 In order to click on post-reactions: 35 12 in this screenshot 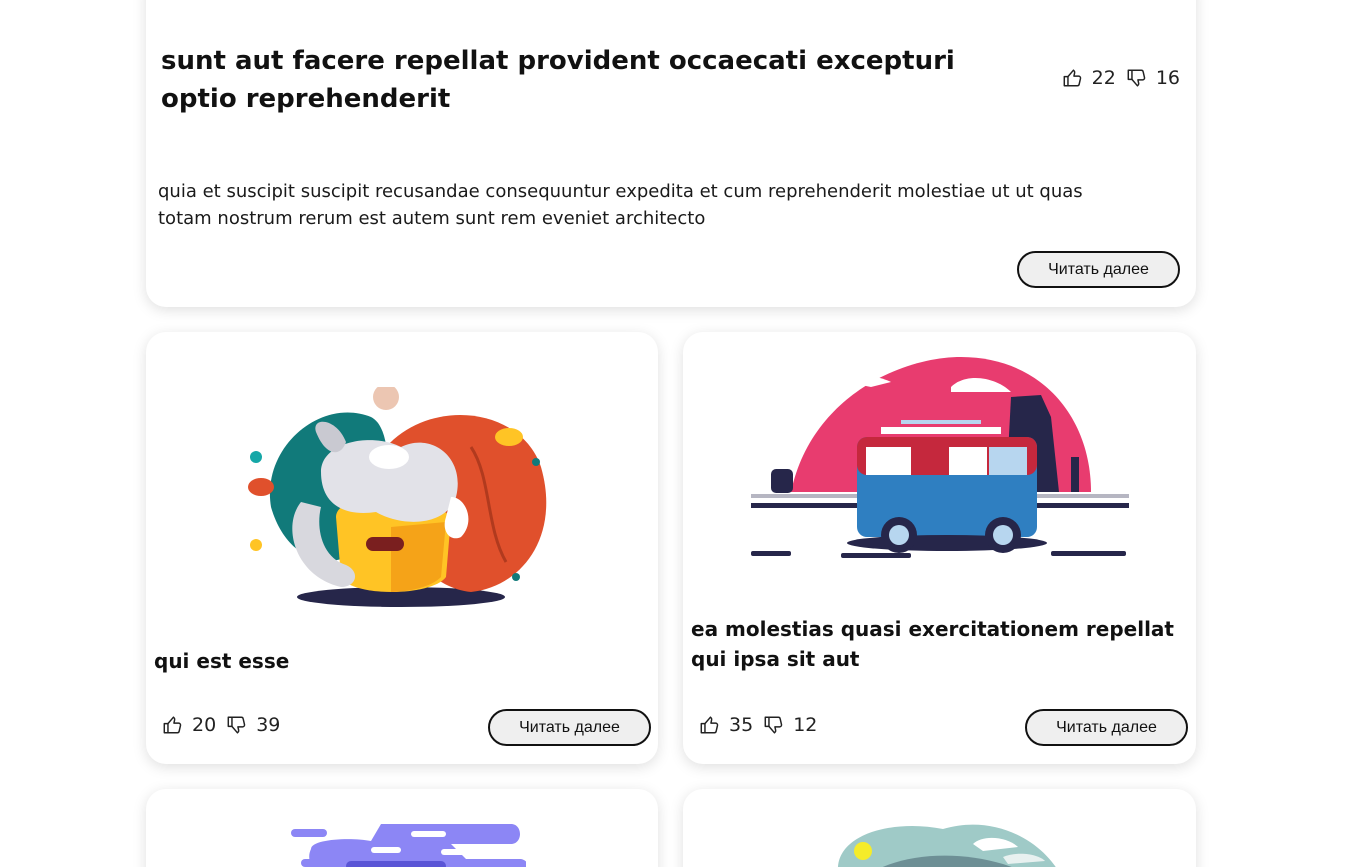, I will do `click(758, 725)`.